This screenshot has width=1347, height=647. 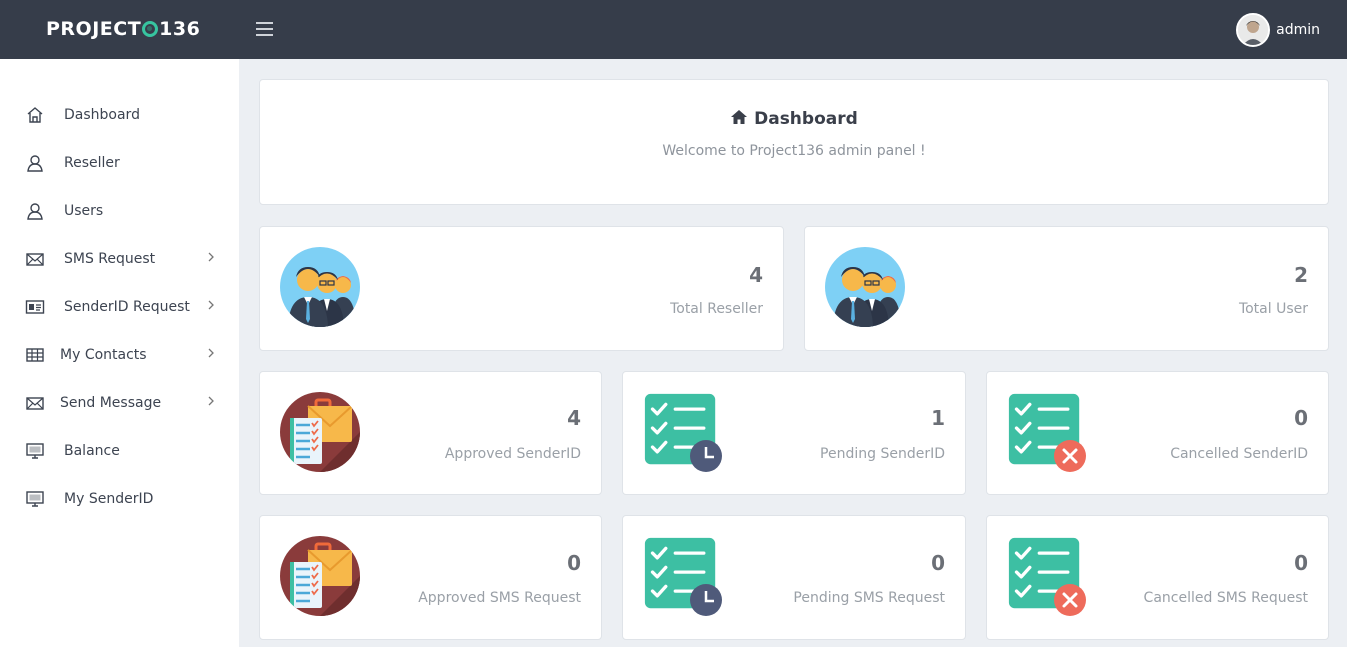 What do you see at coordinates (94, 29) in the screenshot?
I see `brand-prefix: PROJECT` at bounding box center [94, 29].